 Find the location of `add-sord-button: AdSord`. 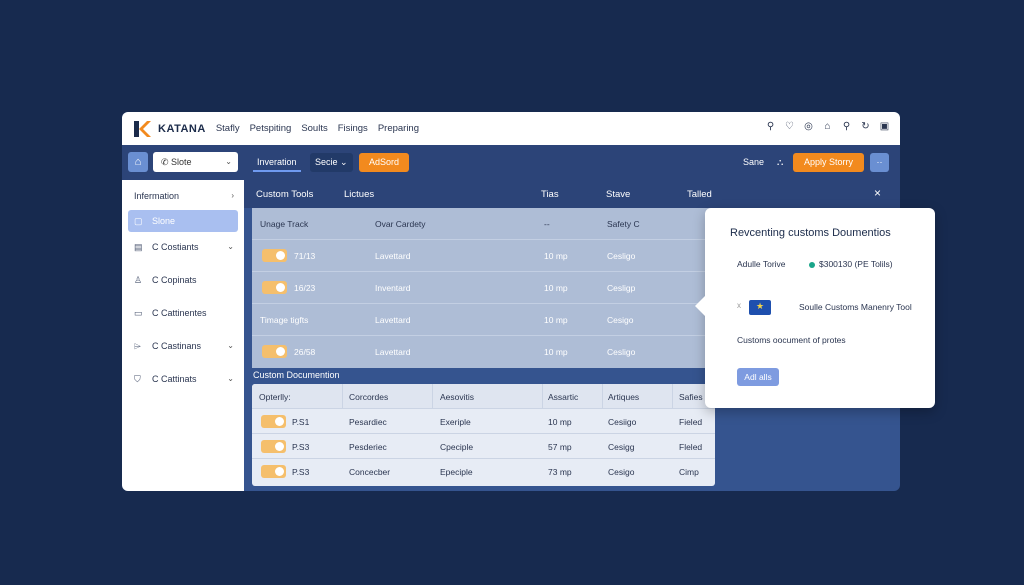

add-sord-button: AdSord is located at coordinates (384, 162).